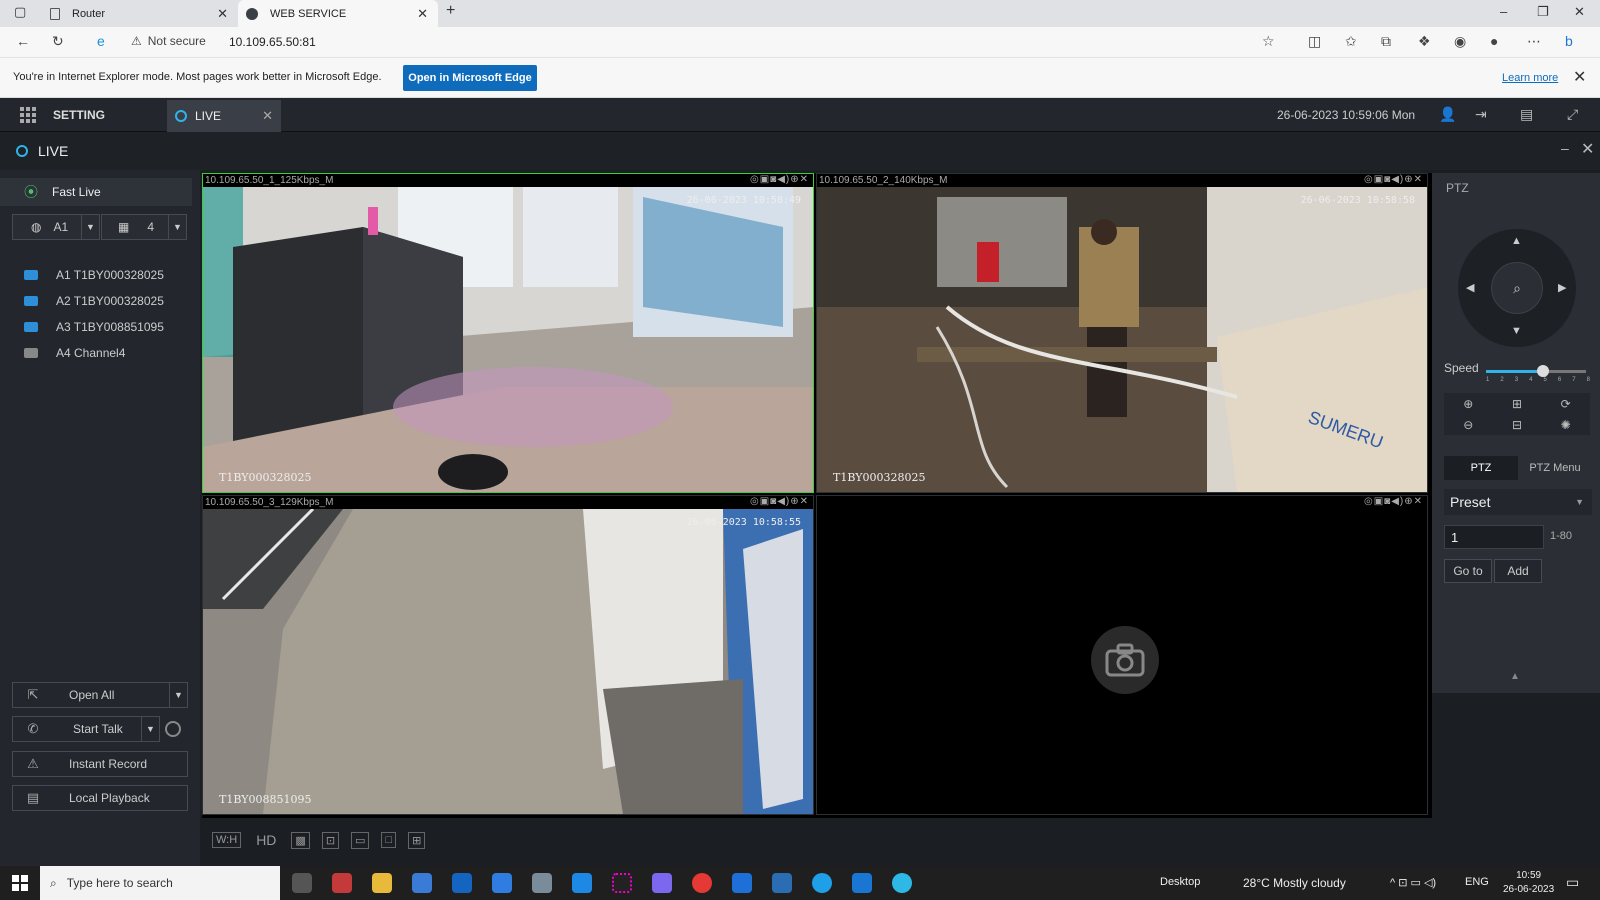 The image size is (1600, 900). What do you see at coordinates (360, 840) in the screenshot?
I see `split-1-icon: ▭` at bounding box center [360, 840].